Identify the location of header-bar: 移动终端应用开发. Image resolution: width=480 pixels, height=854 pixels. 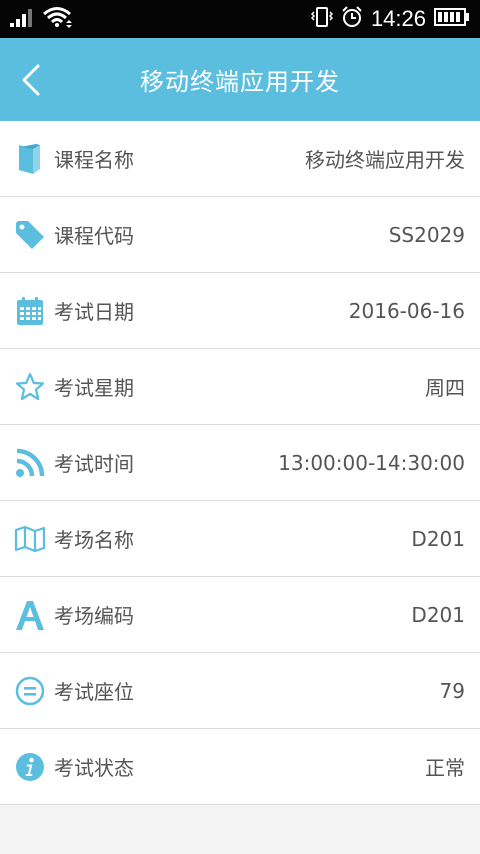
(240, 79).